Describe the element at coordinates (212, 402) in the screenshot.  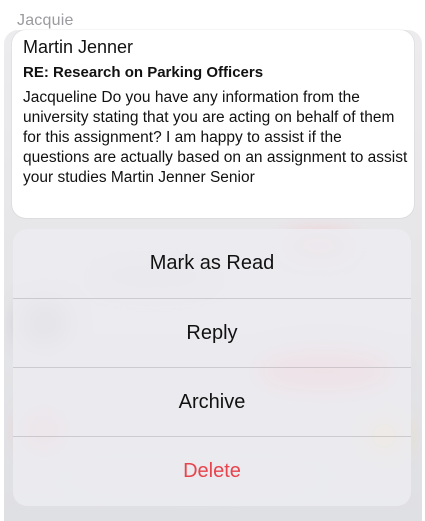
I see `archive-button: Archive` at that location.